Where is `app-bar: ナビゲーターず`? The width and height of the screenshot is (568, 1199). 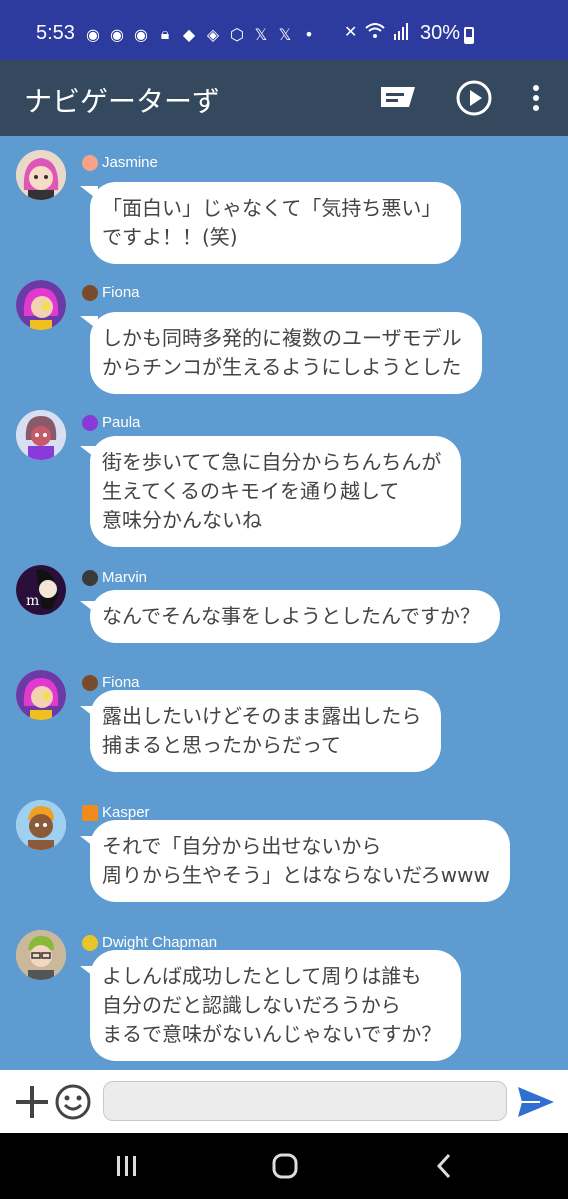 app-bar: ナビゲーターず is located at coordinates (284, 98).